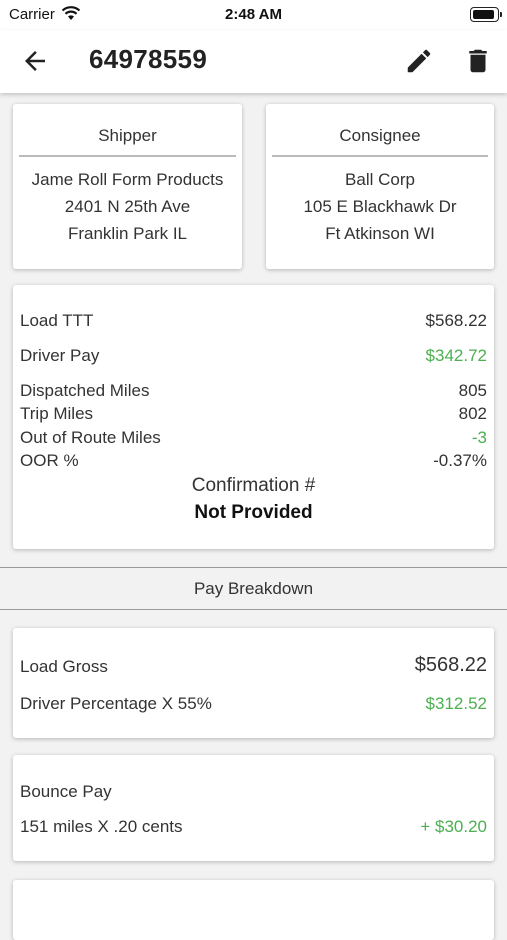 This screenshot has width=507, height=940. I want to click on dispatched-miles-row: Dispatched Miles 805, so click(253, 391).